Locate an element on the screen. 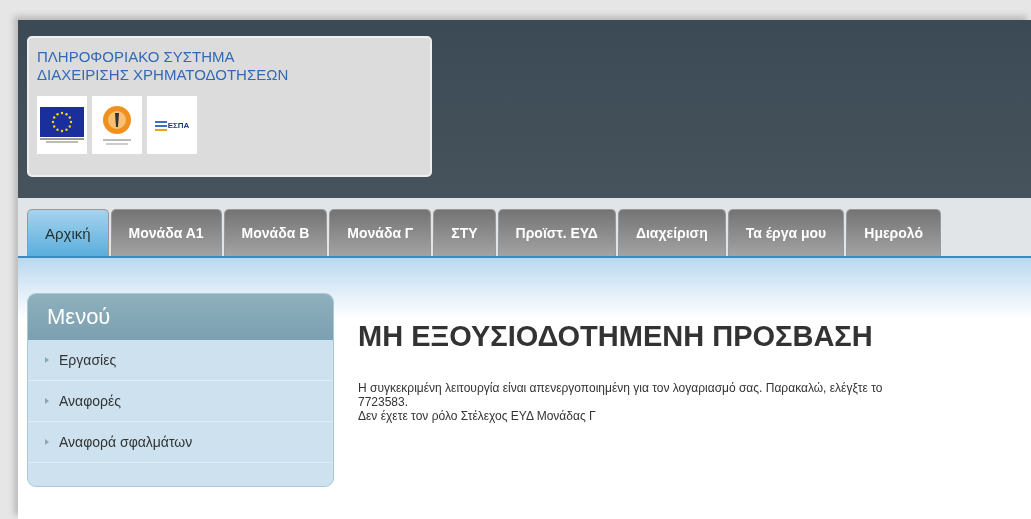 The image size is (1031, 519). menu-item: Αναφορές is located at coordinates (180, 401).